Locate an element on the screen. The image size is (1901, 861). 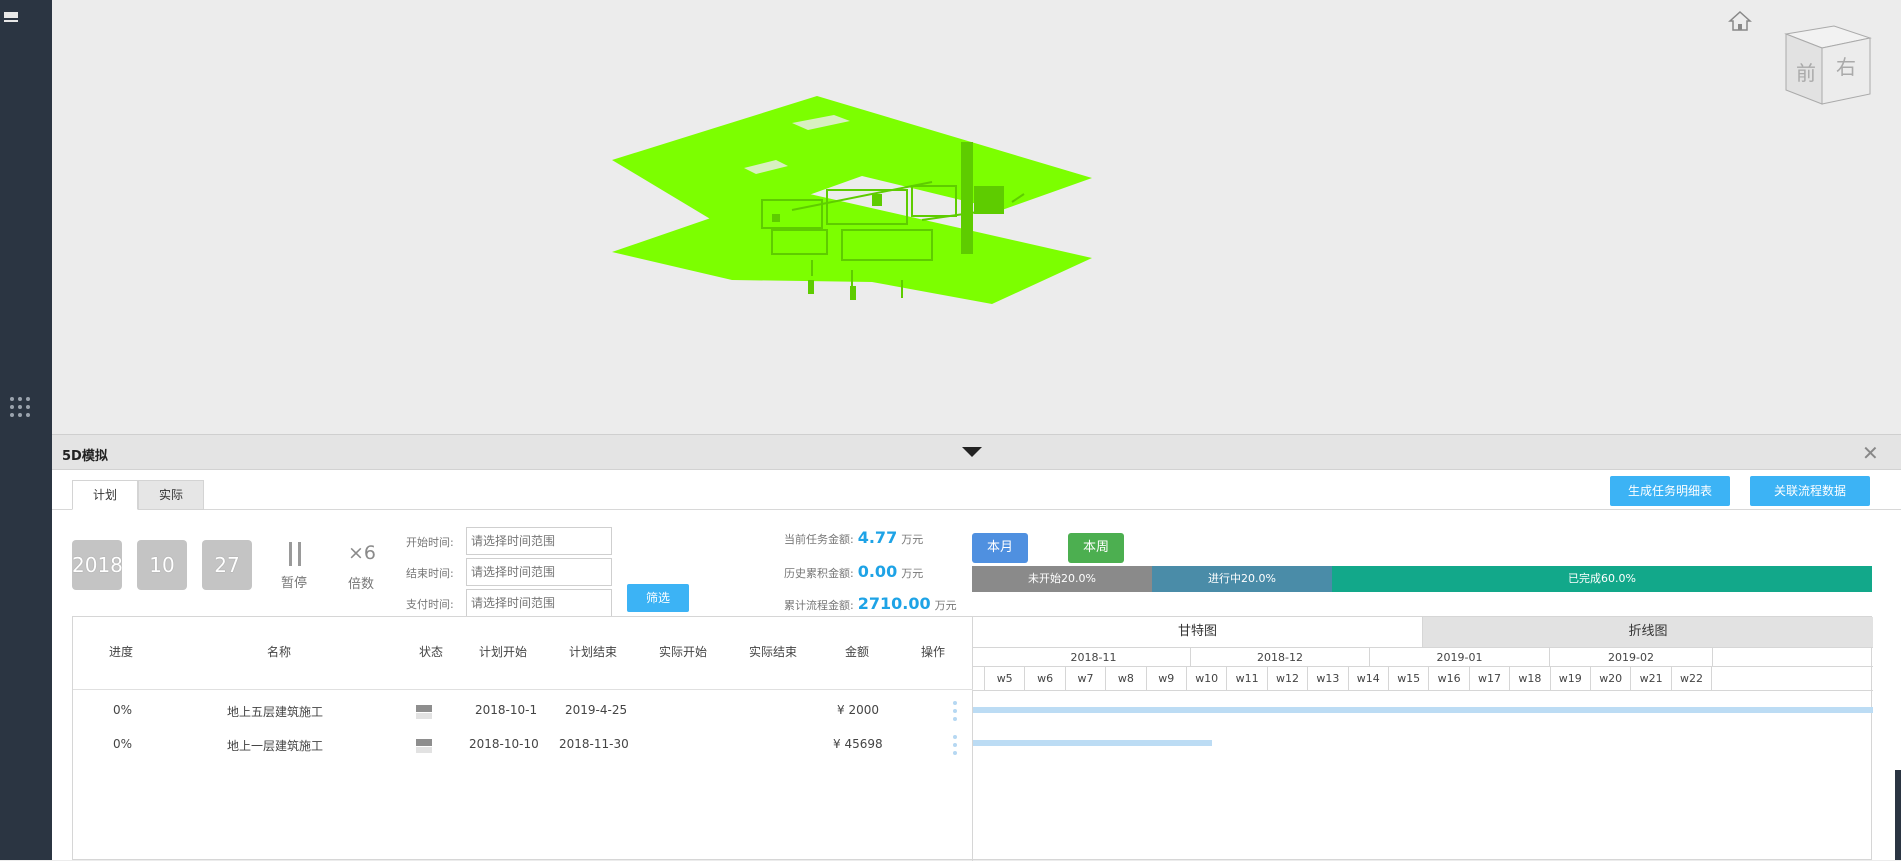
pause-icon is located at coordinates (296, 554).